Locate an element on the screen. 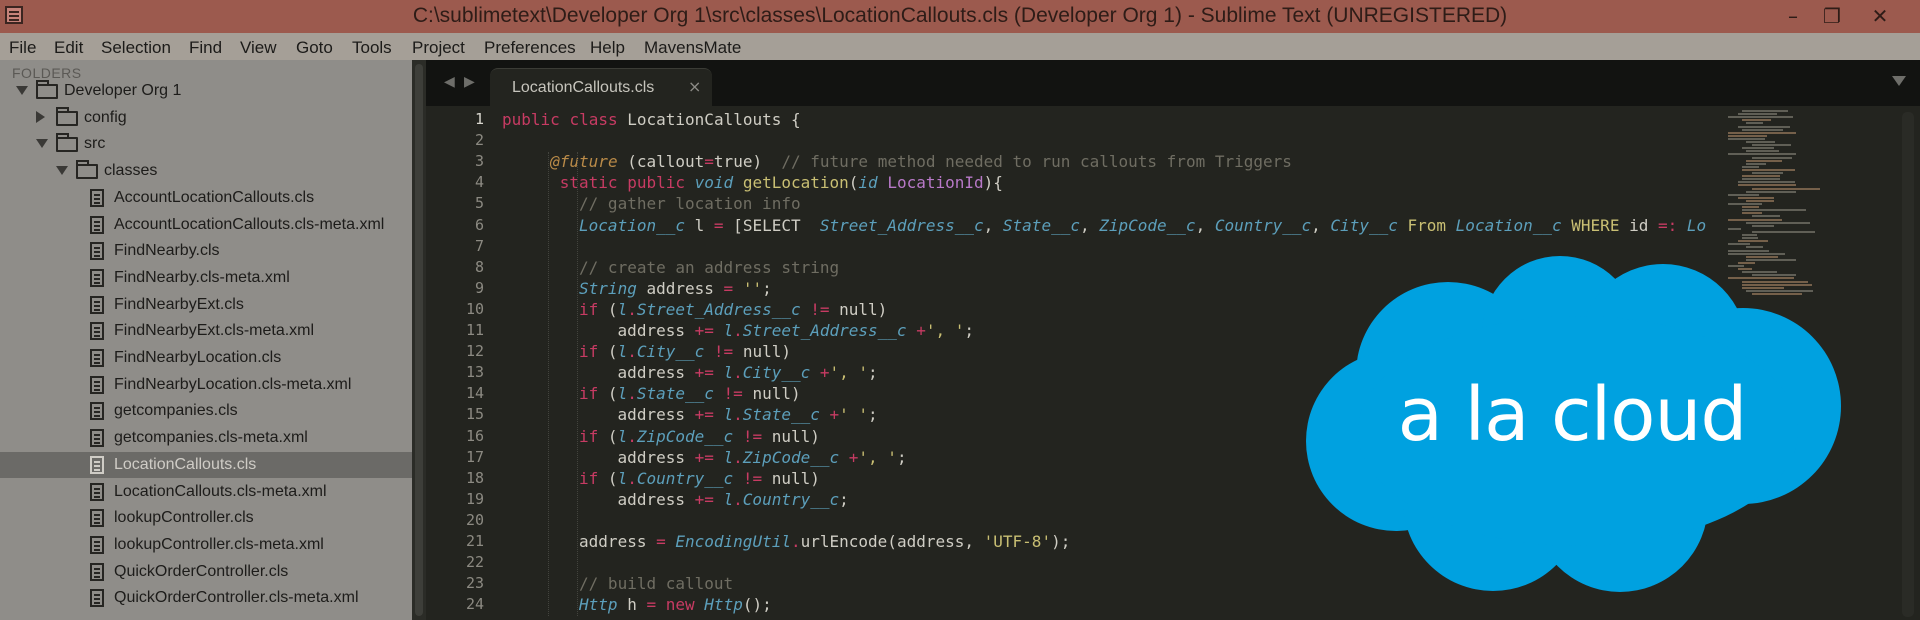  code-line: if (l.State__c != null) is located at coordinates (690, 394).